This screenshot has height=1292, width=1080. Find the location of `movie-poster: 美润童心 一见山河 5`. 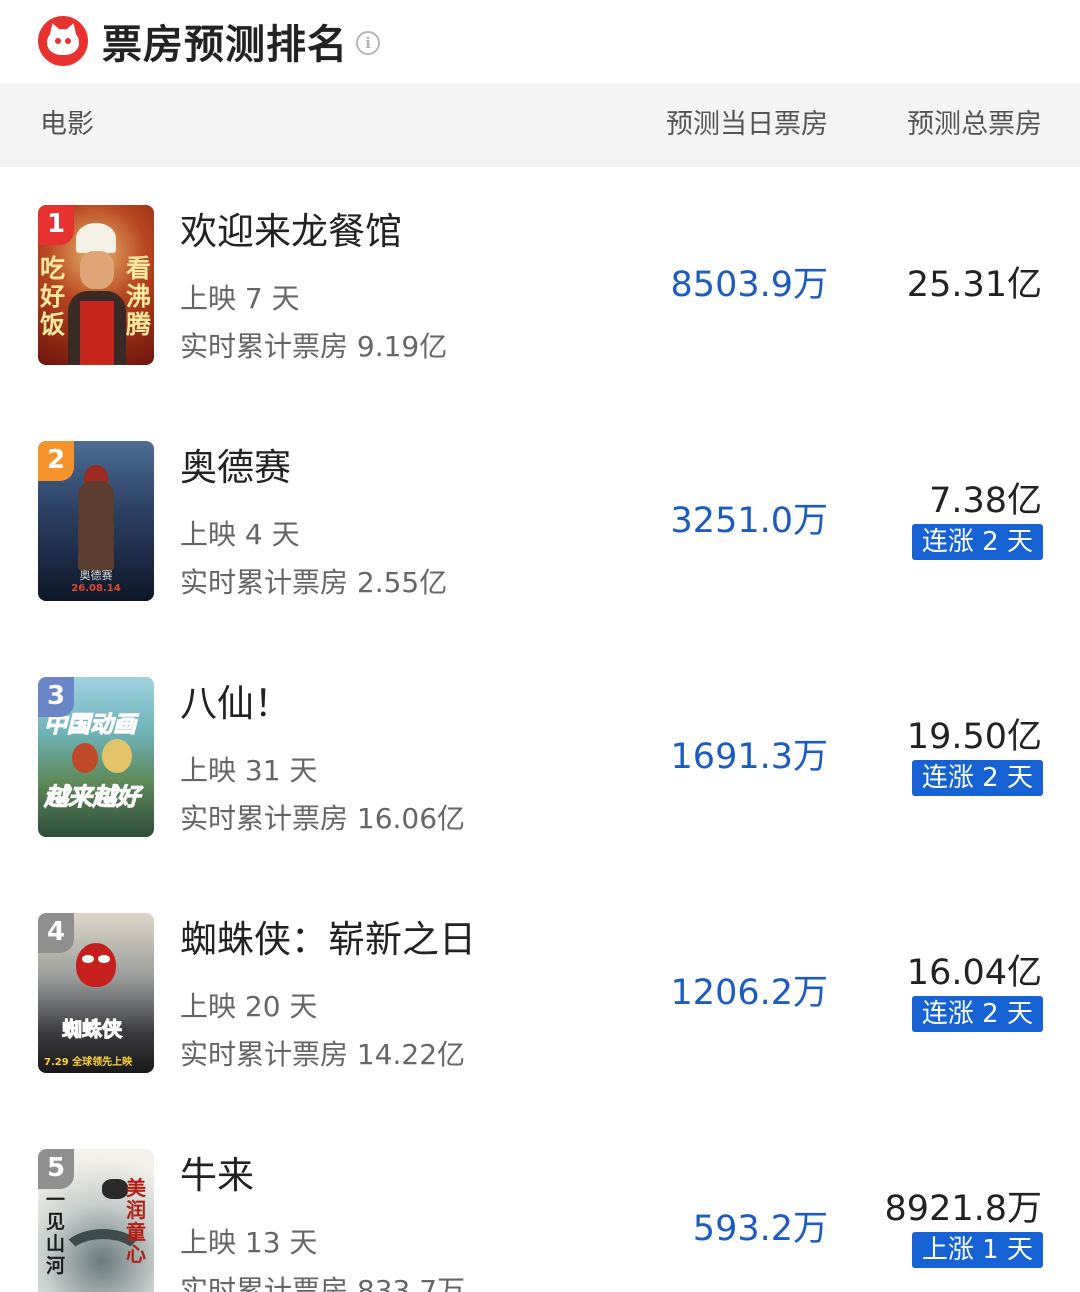

movie-poster: 美润童心 一见山河 5 is located at coordinates (96, 1220).